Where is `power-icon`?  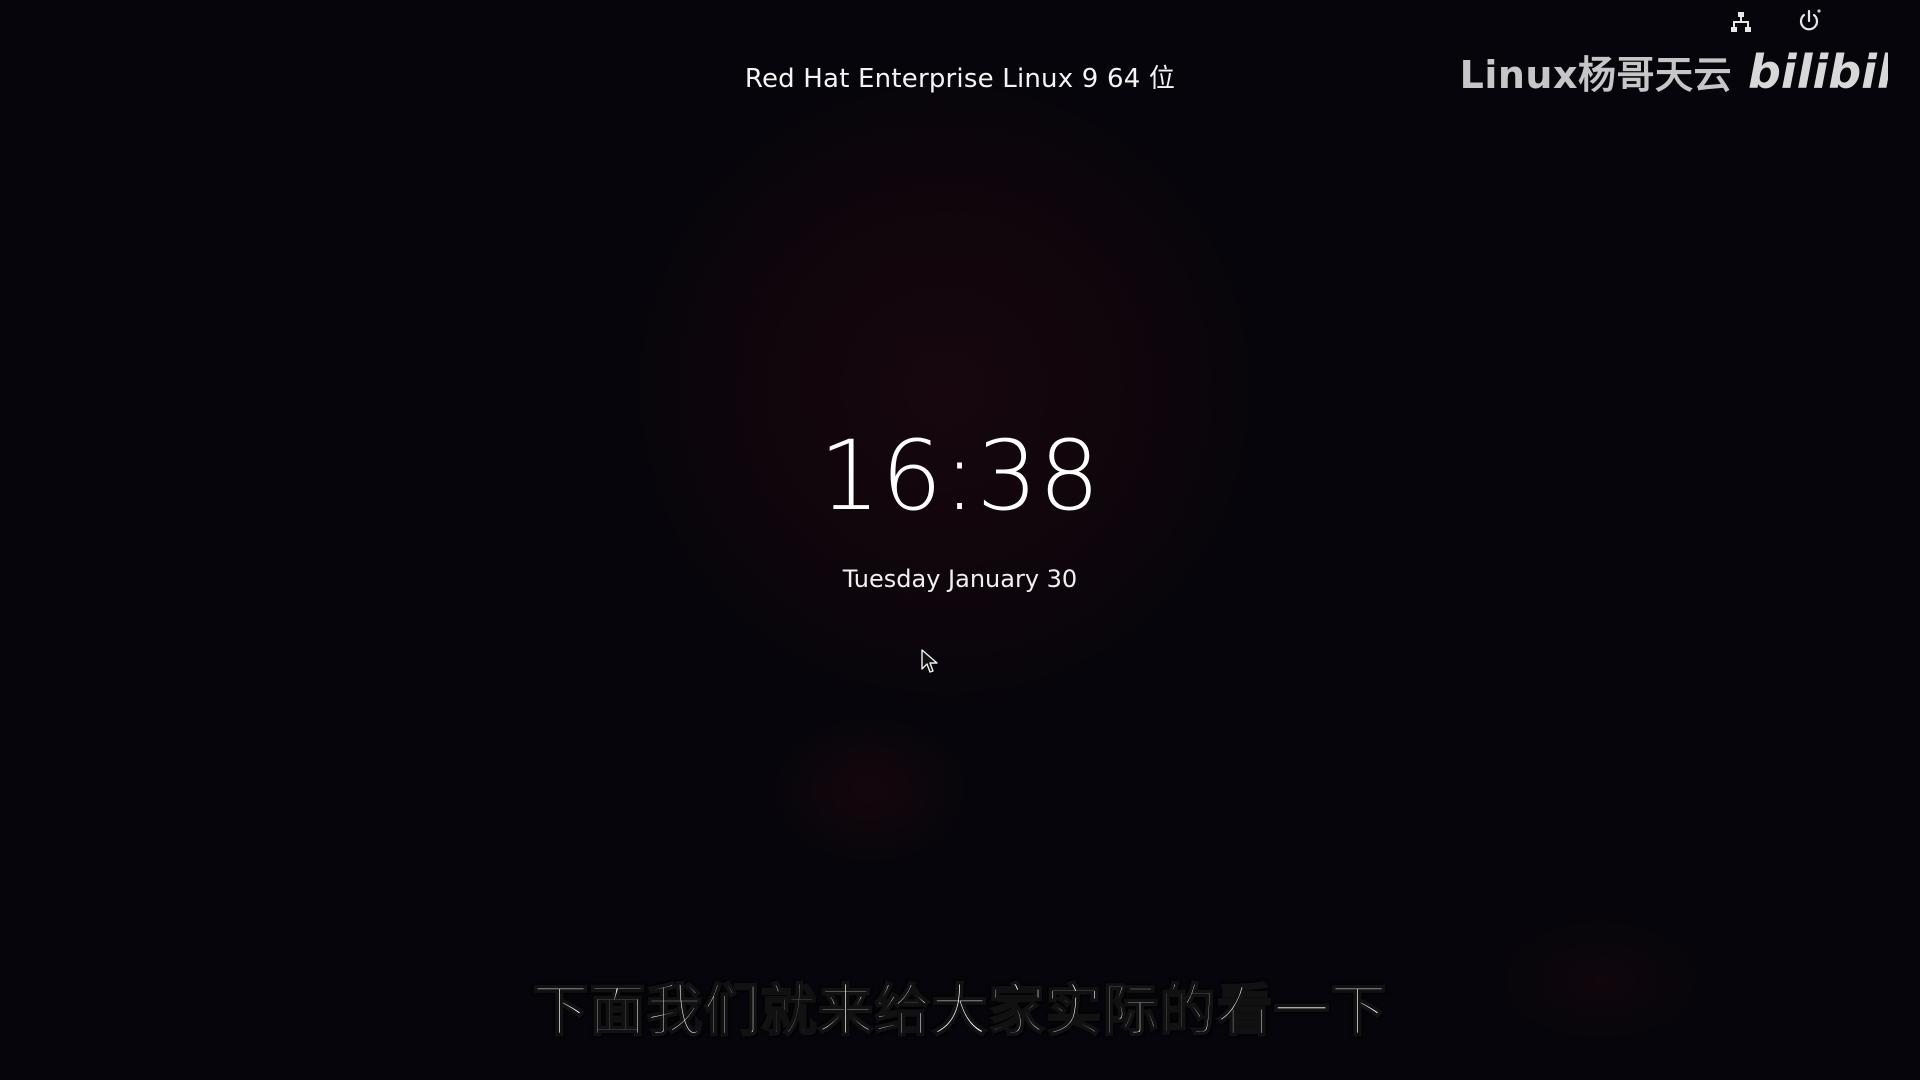 power-icon is located at coordinates (1809, 21).